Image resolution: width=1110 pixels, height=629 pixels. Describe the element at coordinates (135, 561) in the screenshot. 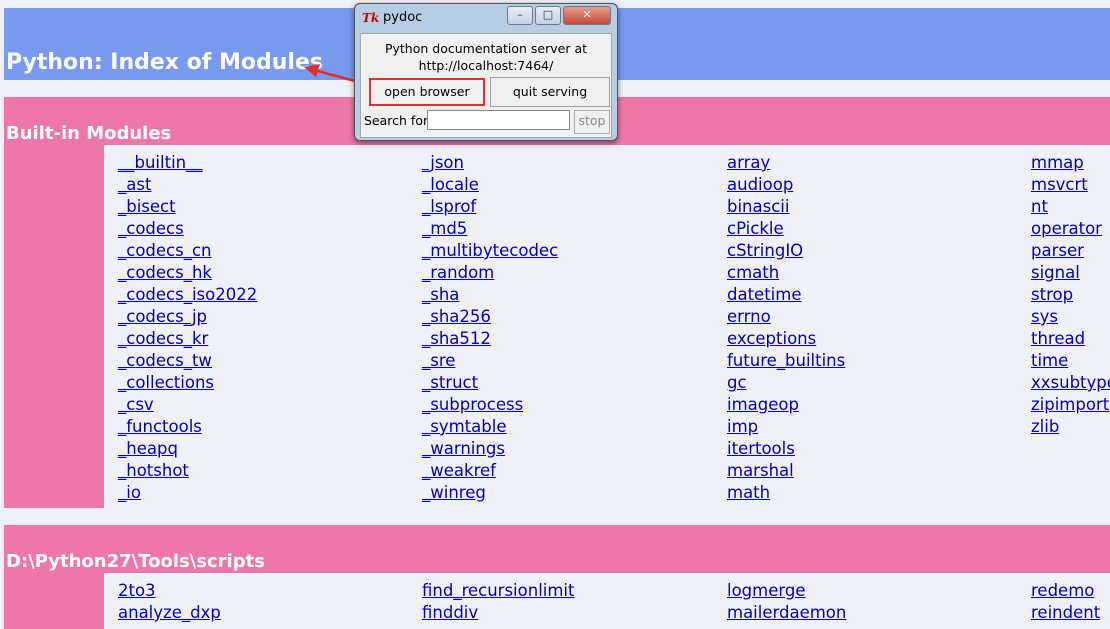

I see `scripts-section-title: D:\Python27\Tools\scripts` at that location.